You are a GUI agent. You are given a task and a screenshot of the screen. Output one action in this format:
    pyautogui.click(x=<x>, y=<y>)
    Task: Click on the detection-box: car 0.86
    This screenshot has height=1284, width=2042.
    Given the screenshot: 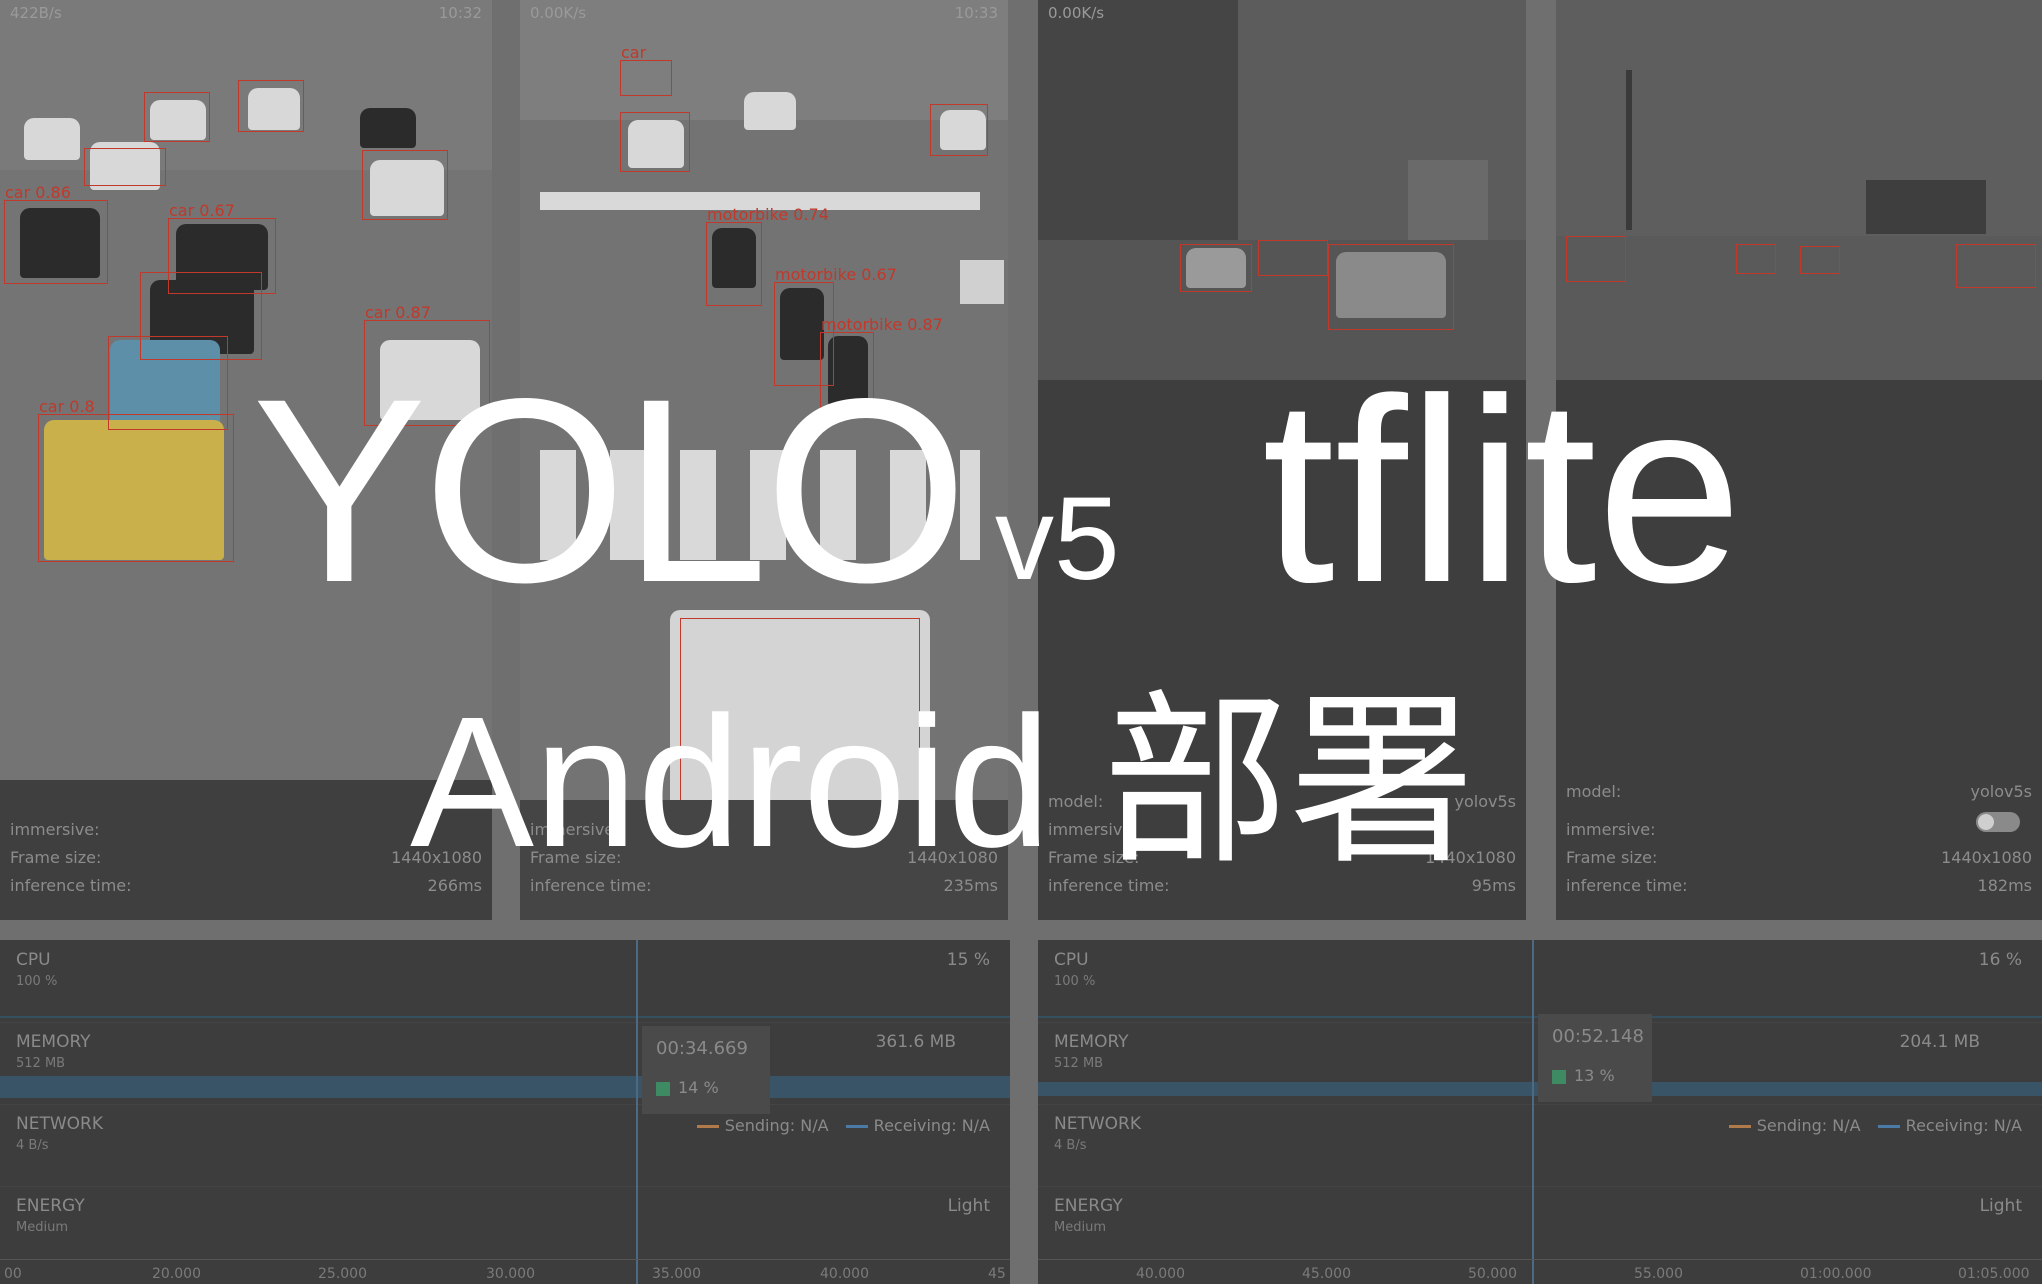 What is the action you would take?
    pyautogui.click(x=56, y=233)
    